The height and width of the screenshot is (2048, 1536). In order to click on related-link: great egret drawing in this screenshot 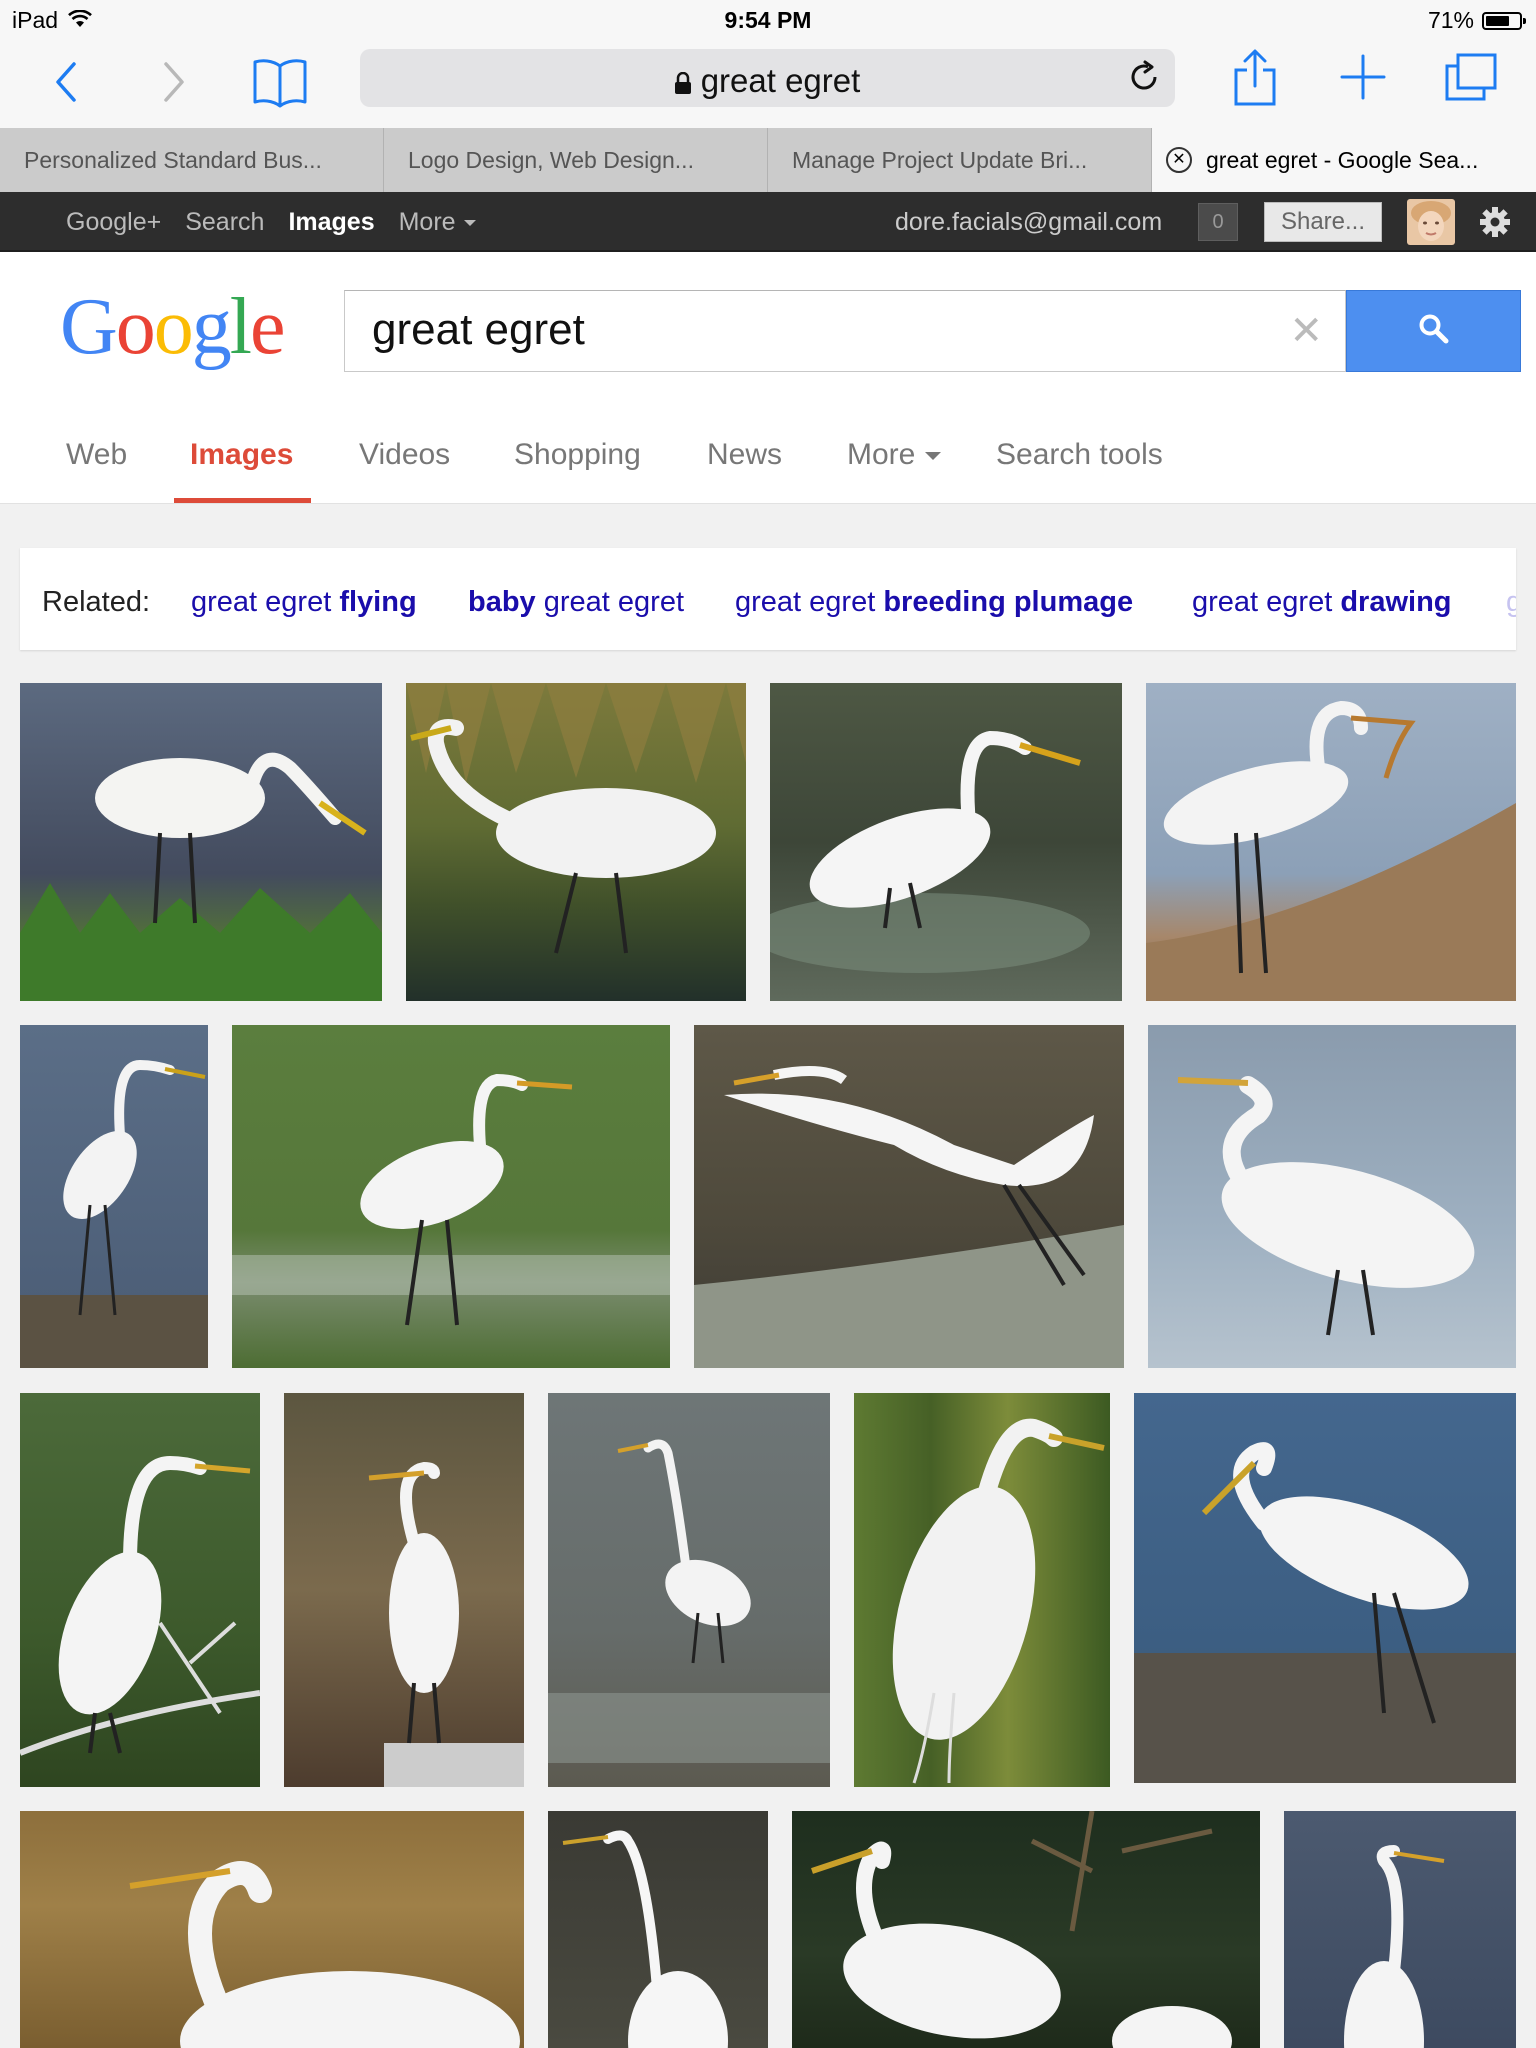, I will do `click(1322, 602)`.